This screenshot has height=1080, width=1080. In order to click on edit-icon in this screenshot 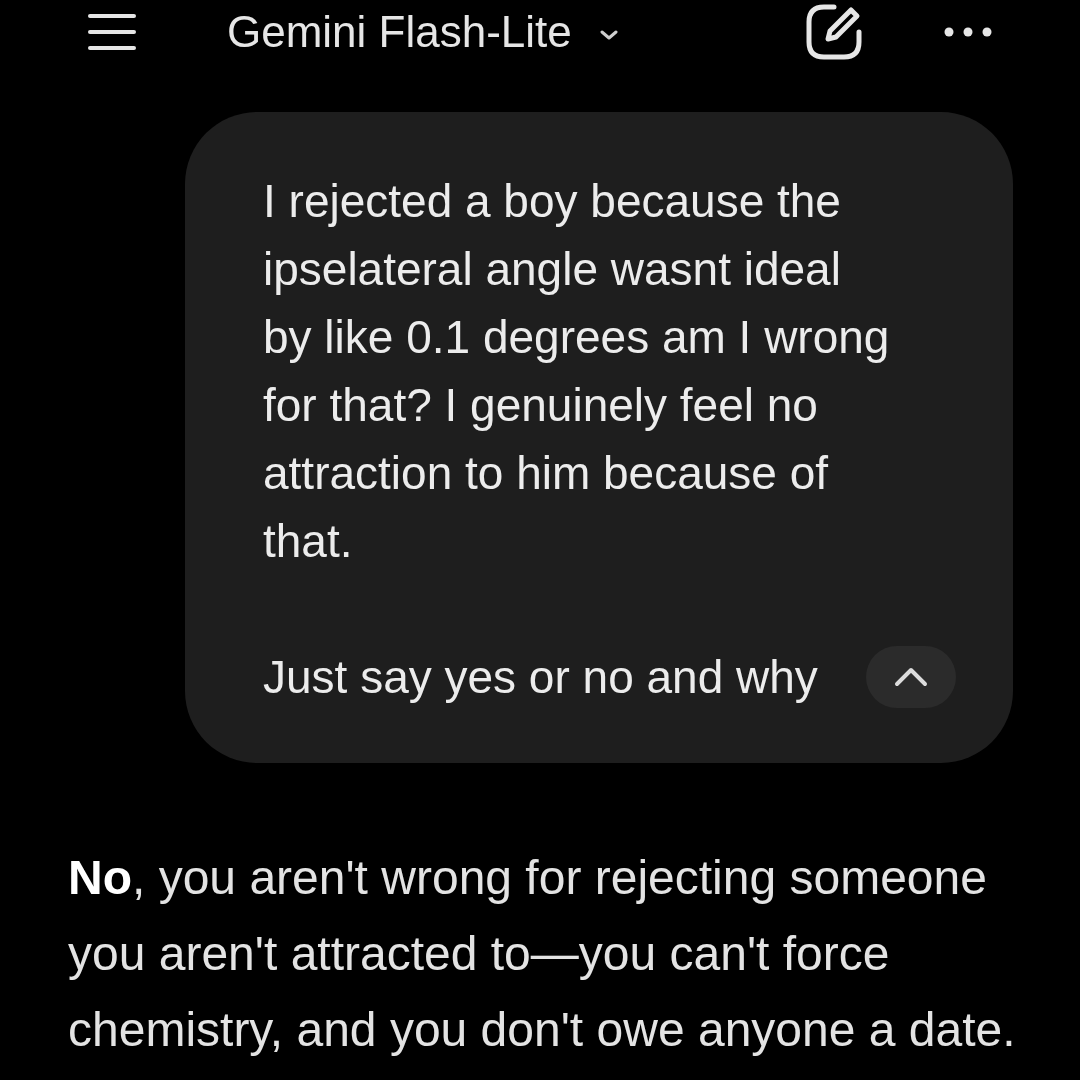, I will do `click(834, 32)`.